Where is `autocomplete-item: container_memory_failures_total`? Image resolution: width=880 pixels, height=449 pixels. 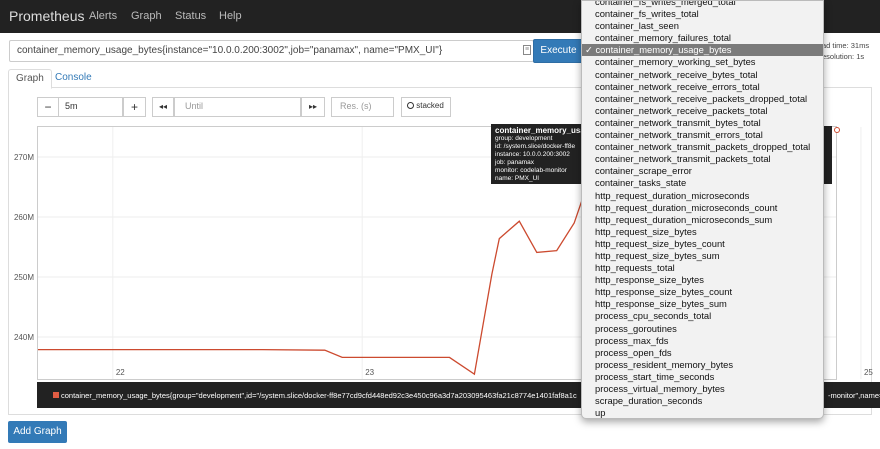 autocomplete-item: container_memory_failures_total is located at coordinates (702, 38).